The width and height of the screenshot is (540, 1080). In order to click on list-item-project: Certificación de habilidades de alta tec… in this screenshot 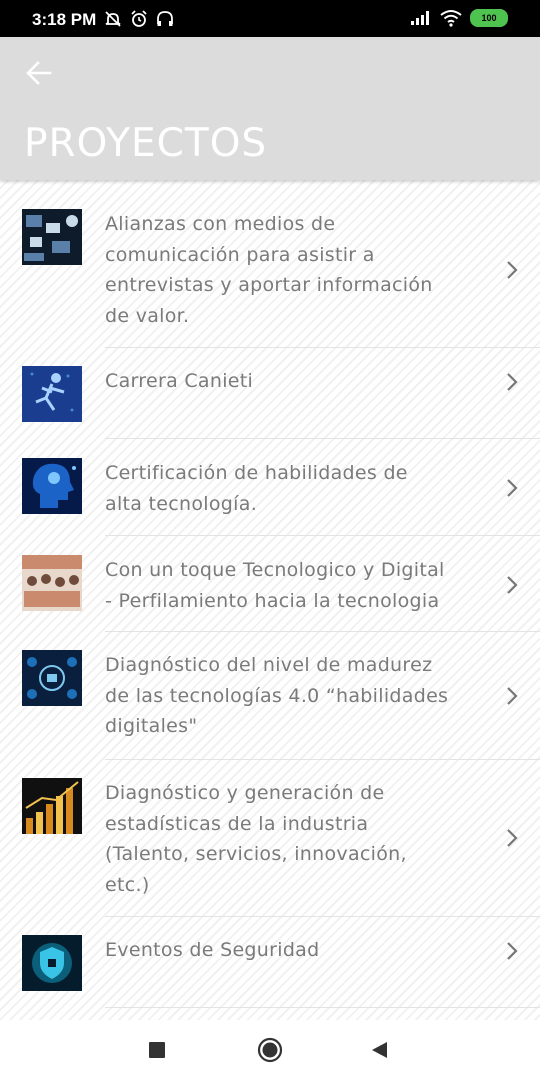, I will do `click(270, 487)`.